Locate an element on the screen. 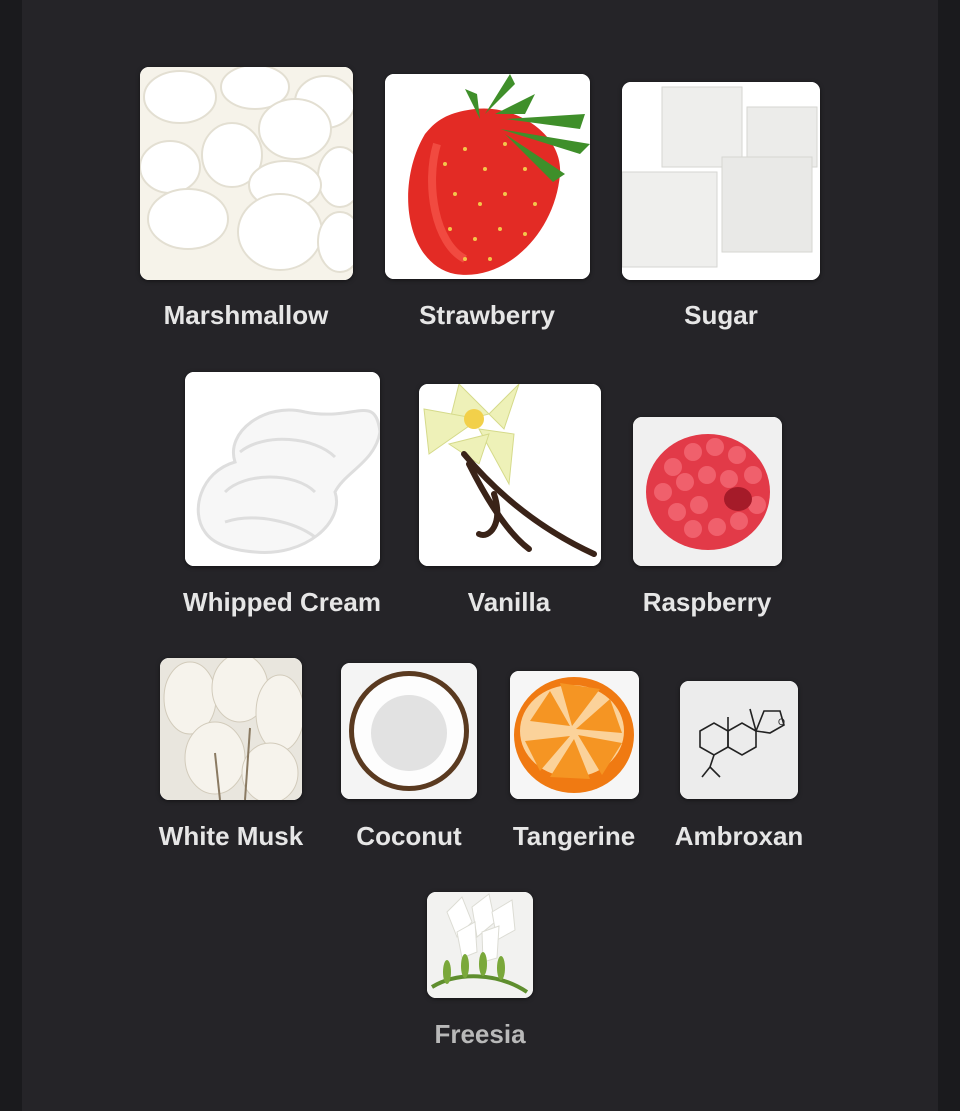 The image size is (960, 1111). note-label-strawberry: Strawberry is located at coordinates (487, 315).